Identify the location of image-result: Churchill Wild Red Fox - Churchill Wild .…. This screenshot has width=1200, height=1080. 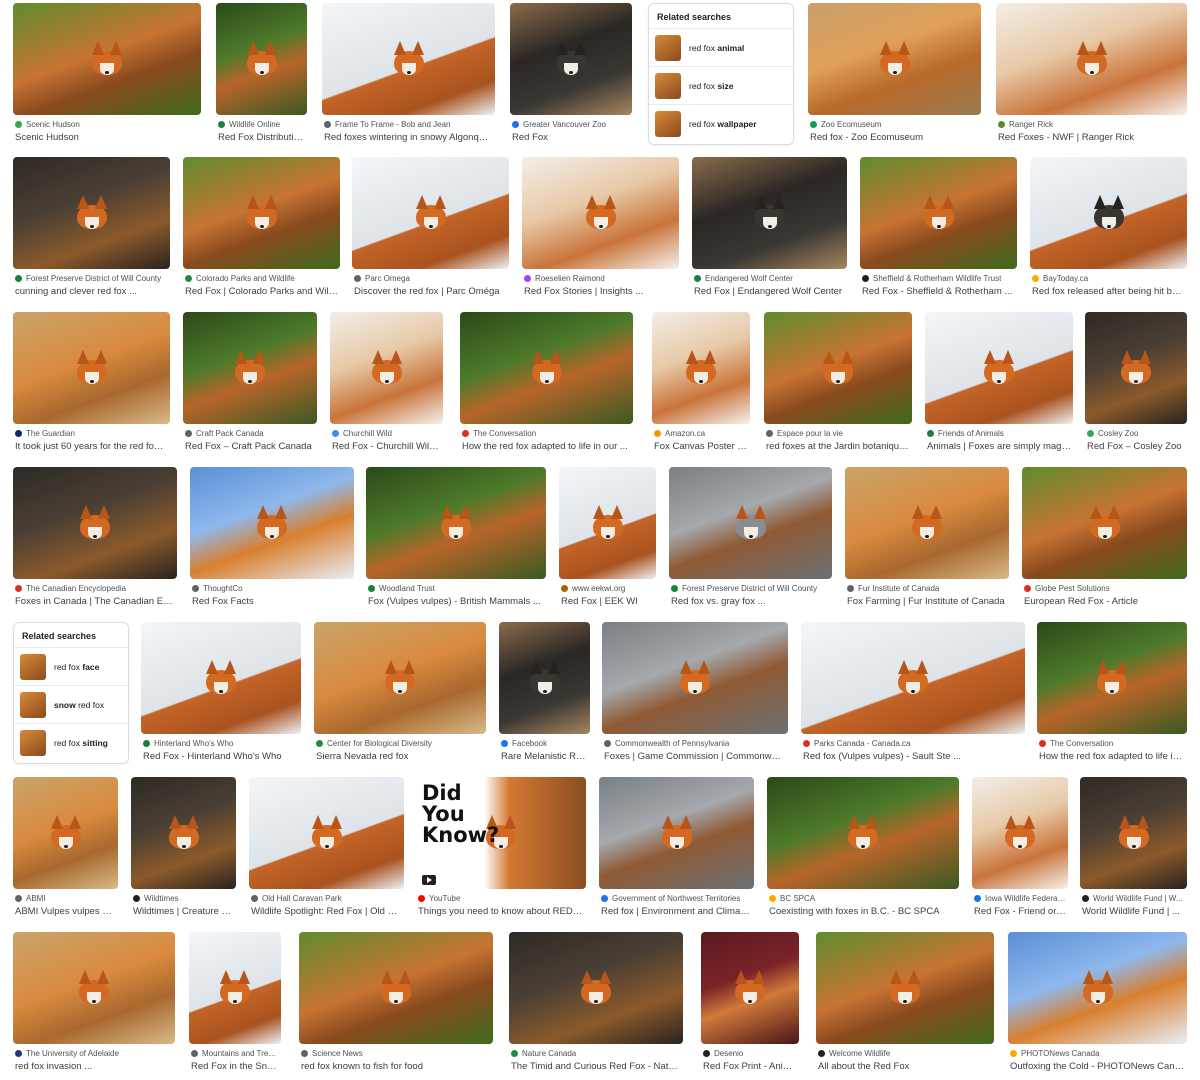
(386, 382).